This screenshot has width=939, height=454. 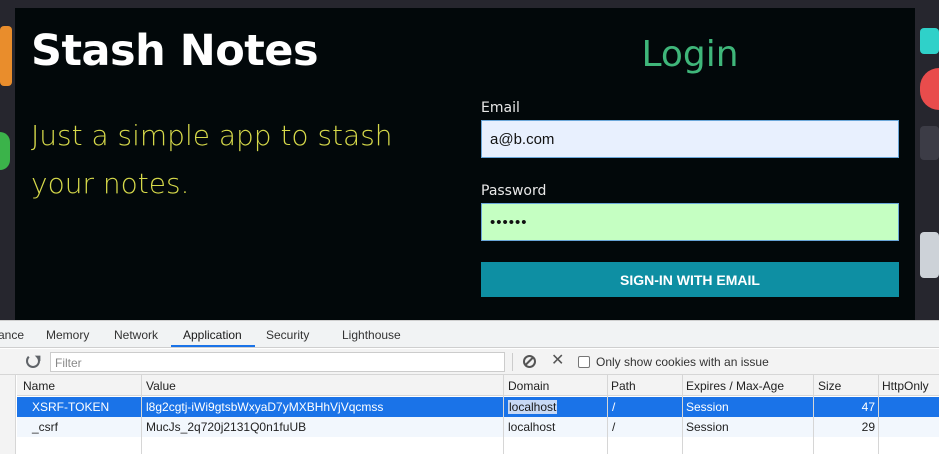 I want to click on login-heading: Login, so click(x=690, y=54).